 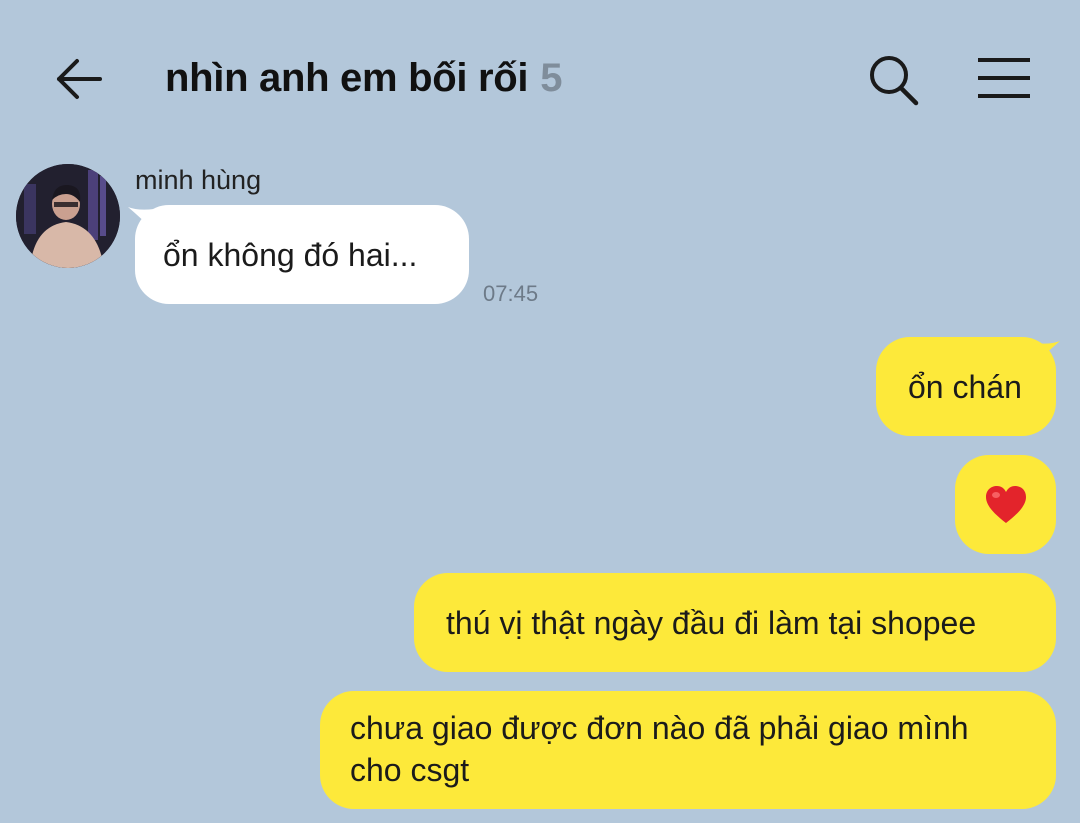 I want to click on message-time: 07:45, so click(x=511, y=293).